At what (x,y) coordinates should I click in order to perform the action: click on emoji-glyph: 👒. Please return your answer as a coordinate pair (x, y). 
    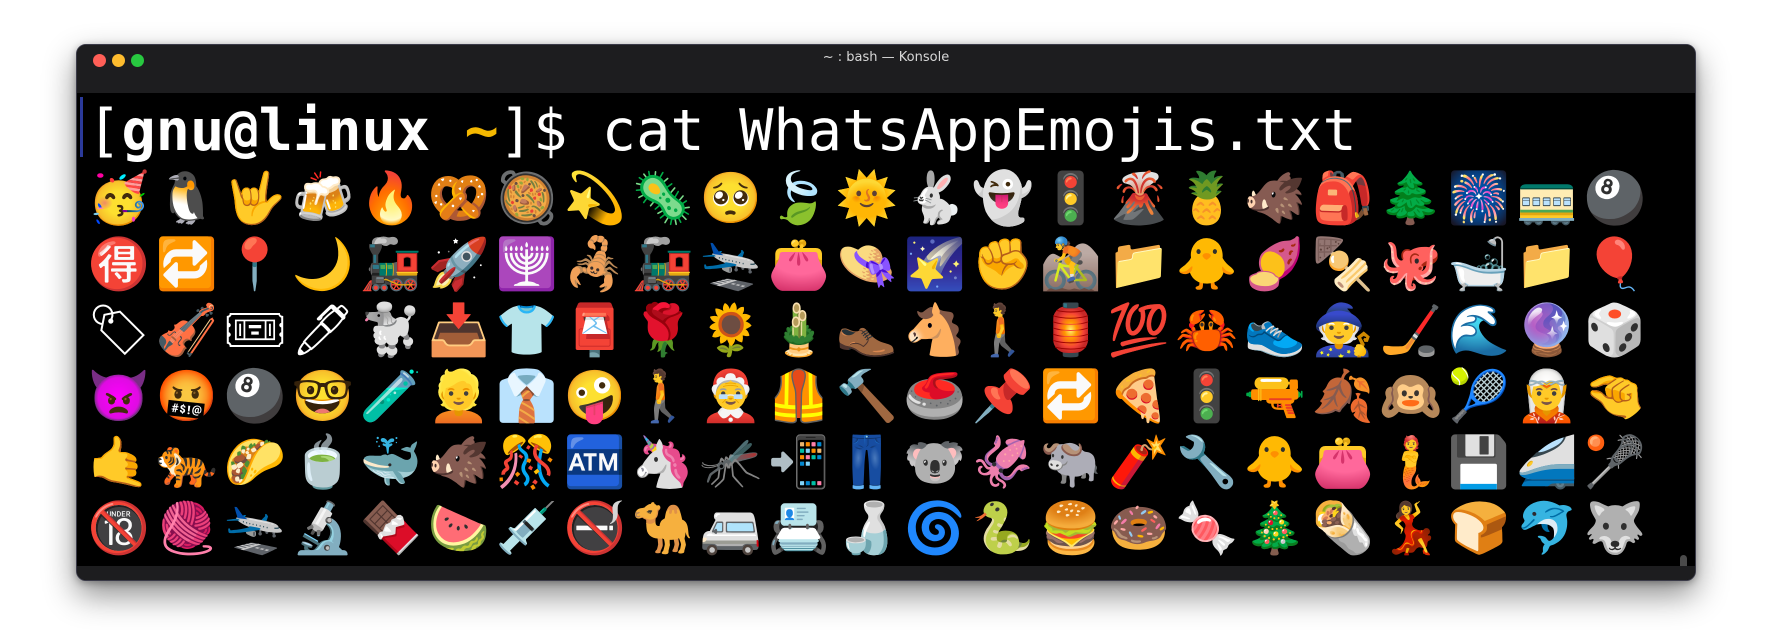
    Looking at the image, I should click on (867, 264).